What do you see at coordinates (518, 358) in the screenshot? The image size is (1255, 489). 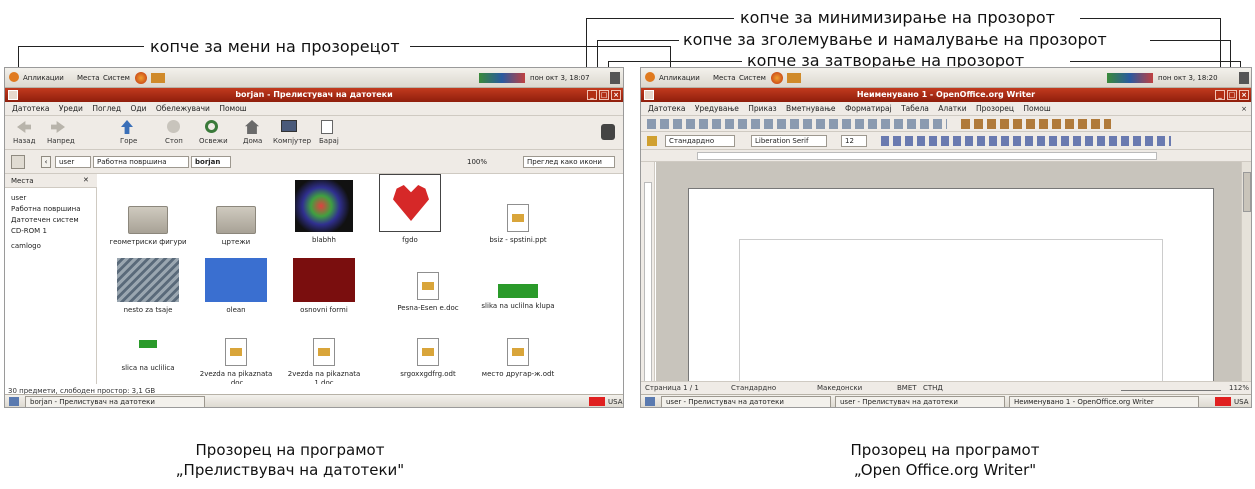 I see `file-item: место другар-ж.odt` at bounding box center [518, 358].